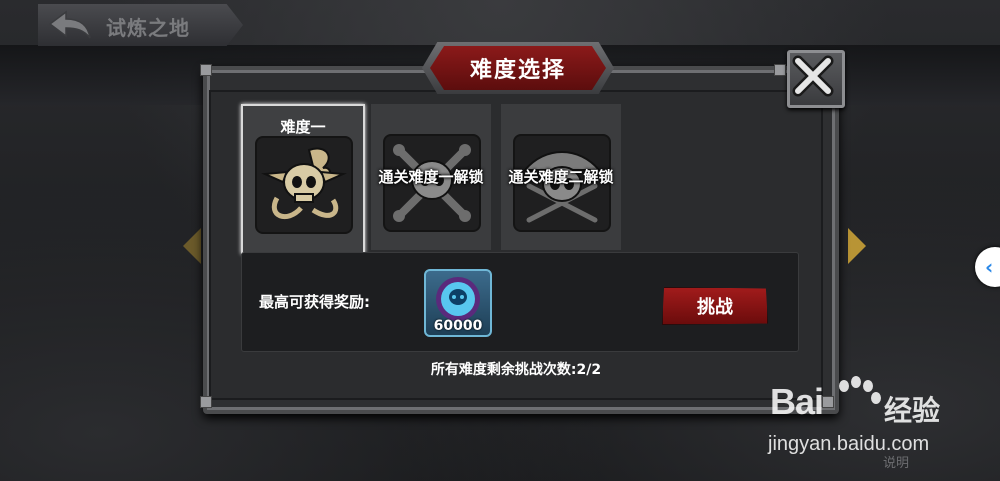 The width and height of the screenshot is (1000, 481). I want to click on dialog-title: 难度选择, so click(517, 70).